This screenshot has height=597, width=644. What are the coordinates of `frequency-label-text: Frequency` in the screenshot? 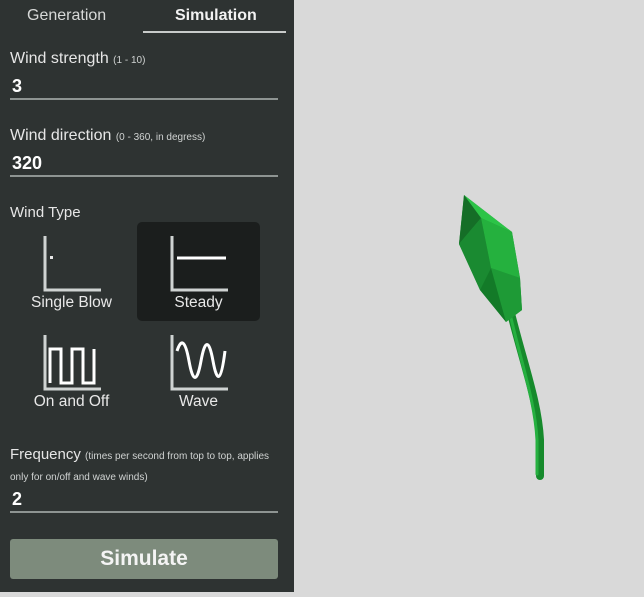 It's located at (45, 454).